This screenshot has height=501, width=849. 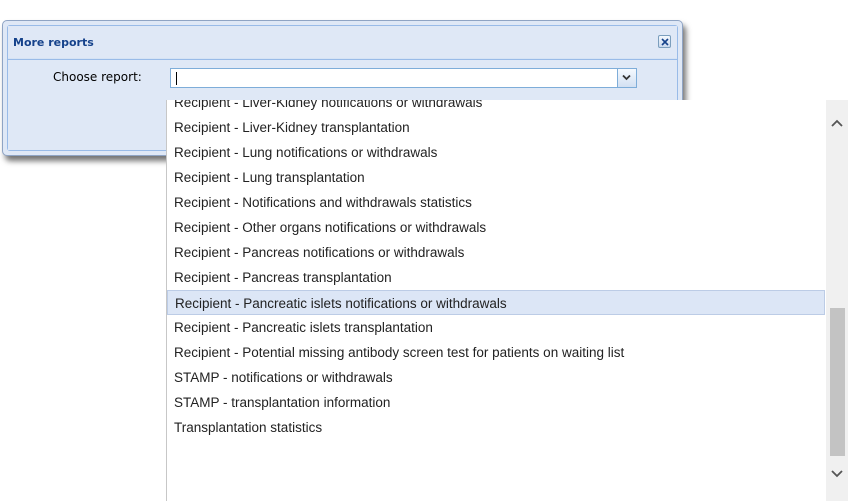 I want to click on list-item: STAMP - notifications or withdrawals, so click(x=496, y=377).